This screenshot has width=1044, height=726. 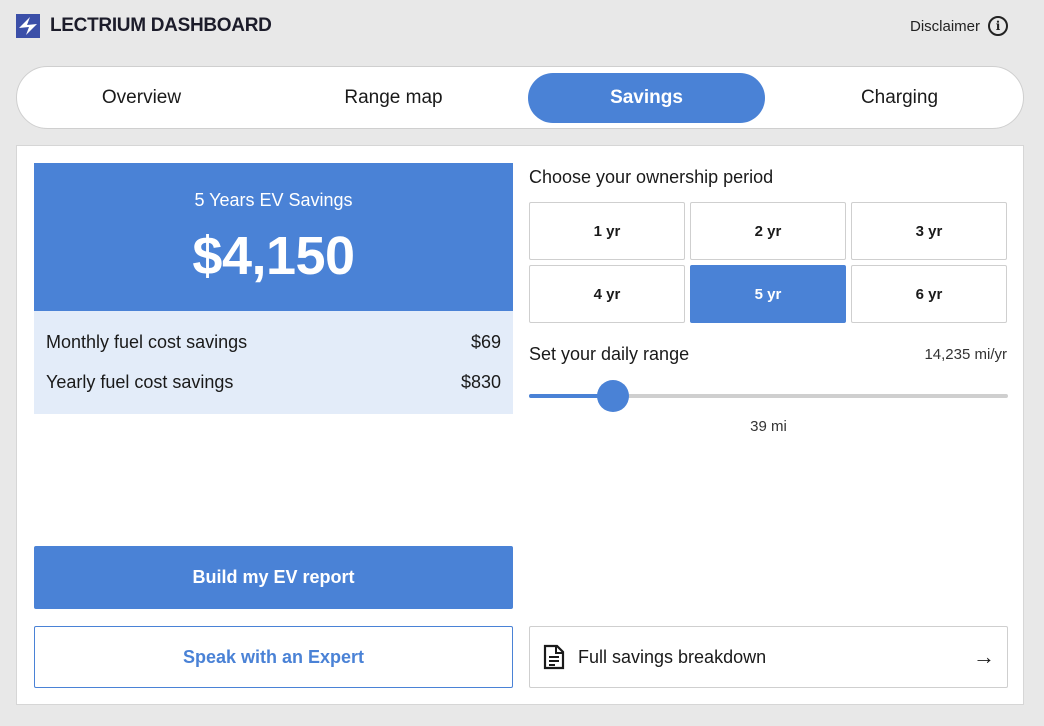 What do you see at coordinates (273, 256) in the screenshot?
I see `savings-total: $4,150` at bounding box center [273, 256].